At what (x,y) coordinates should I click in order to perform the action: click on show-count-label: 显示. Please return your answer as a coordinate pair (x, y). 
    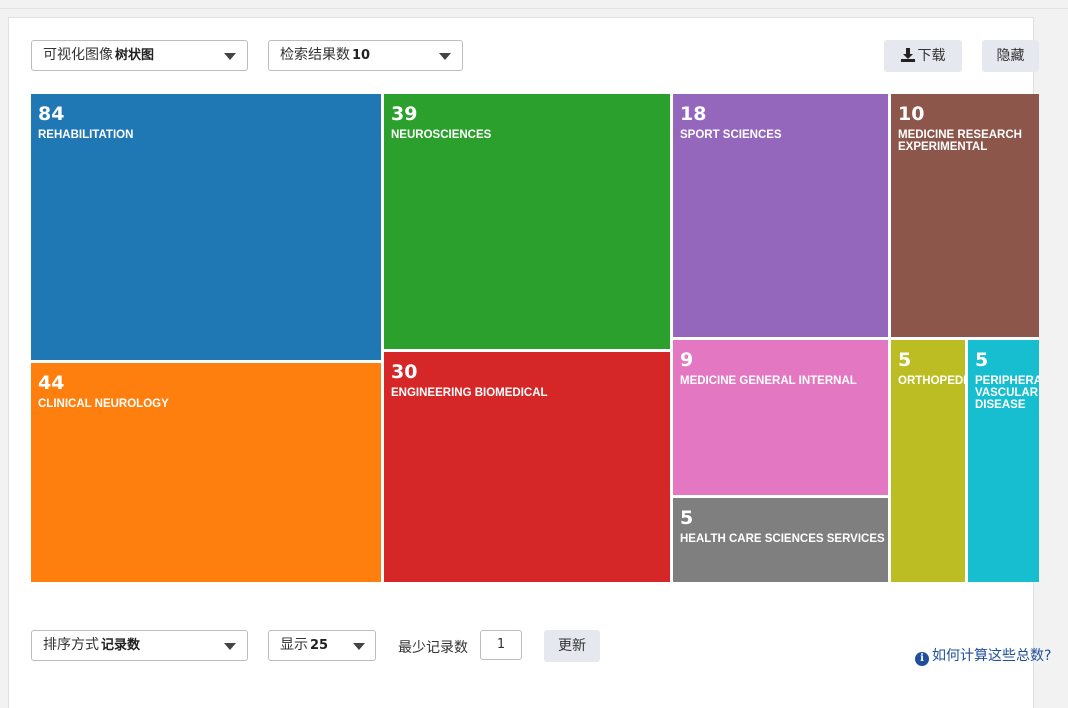
    Looking at the image, I should click on (294, 645).